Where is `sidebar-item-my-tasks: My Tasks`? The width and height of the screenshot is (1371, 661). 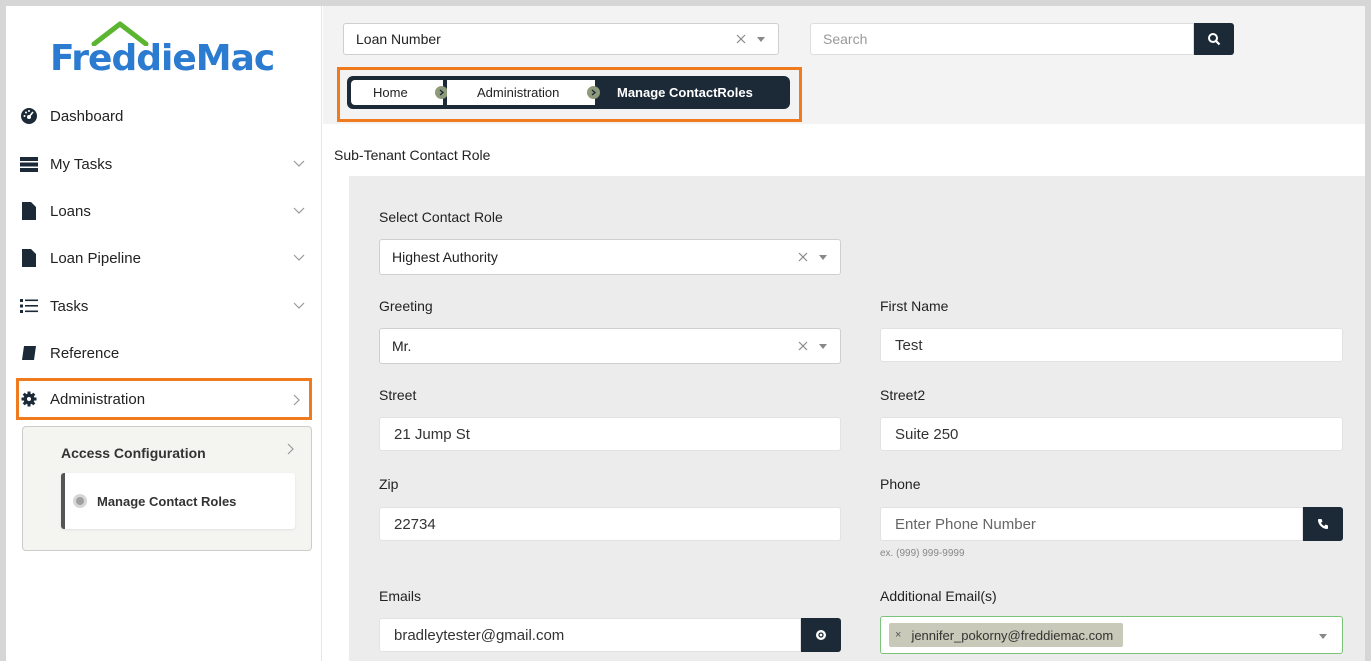
sidebar-item-my-tasks: My Tasks is located at coordinates (164, 164).